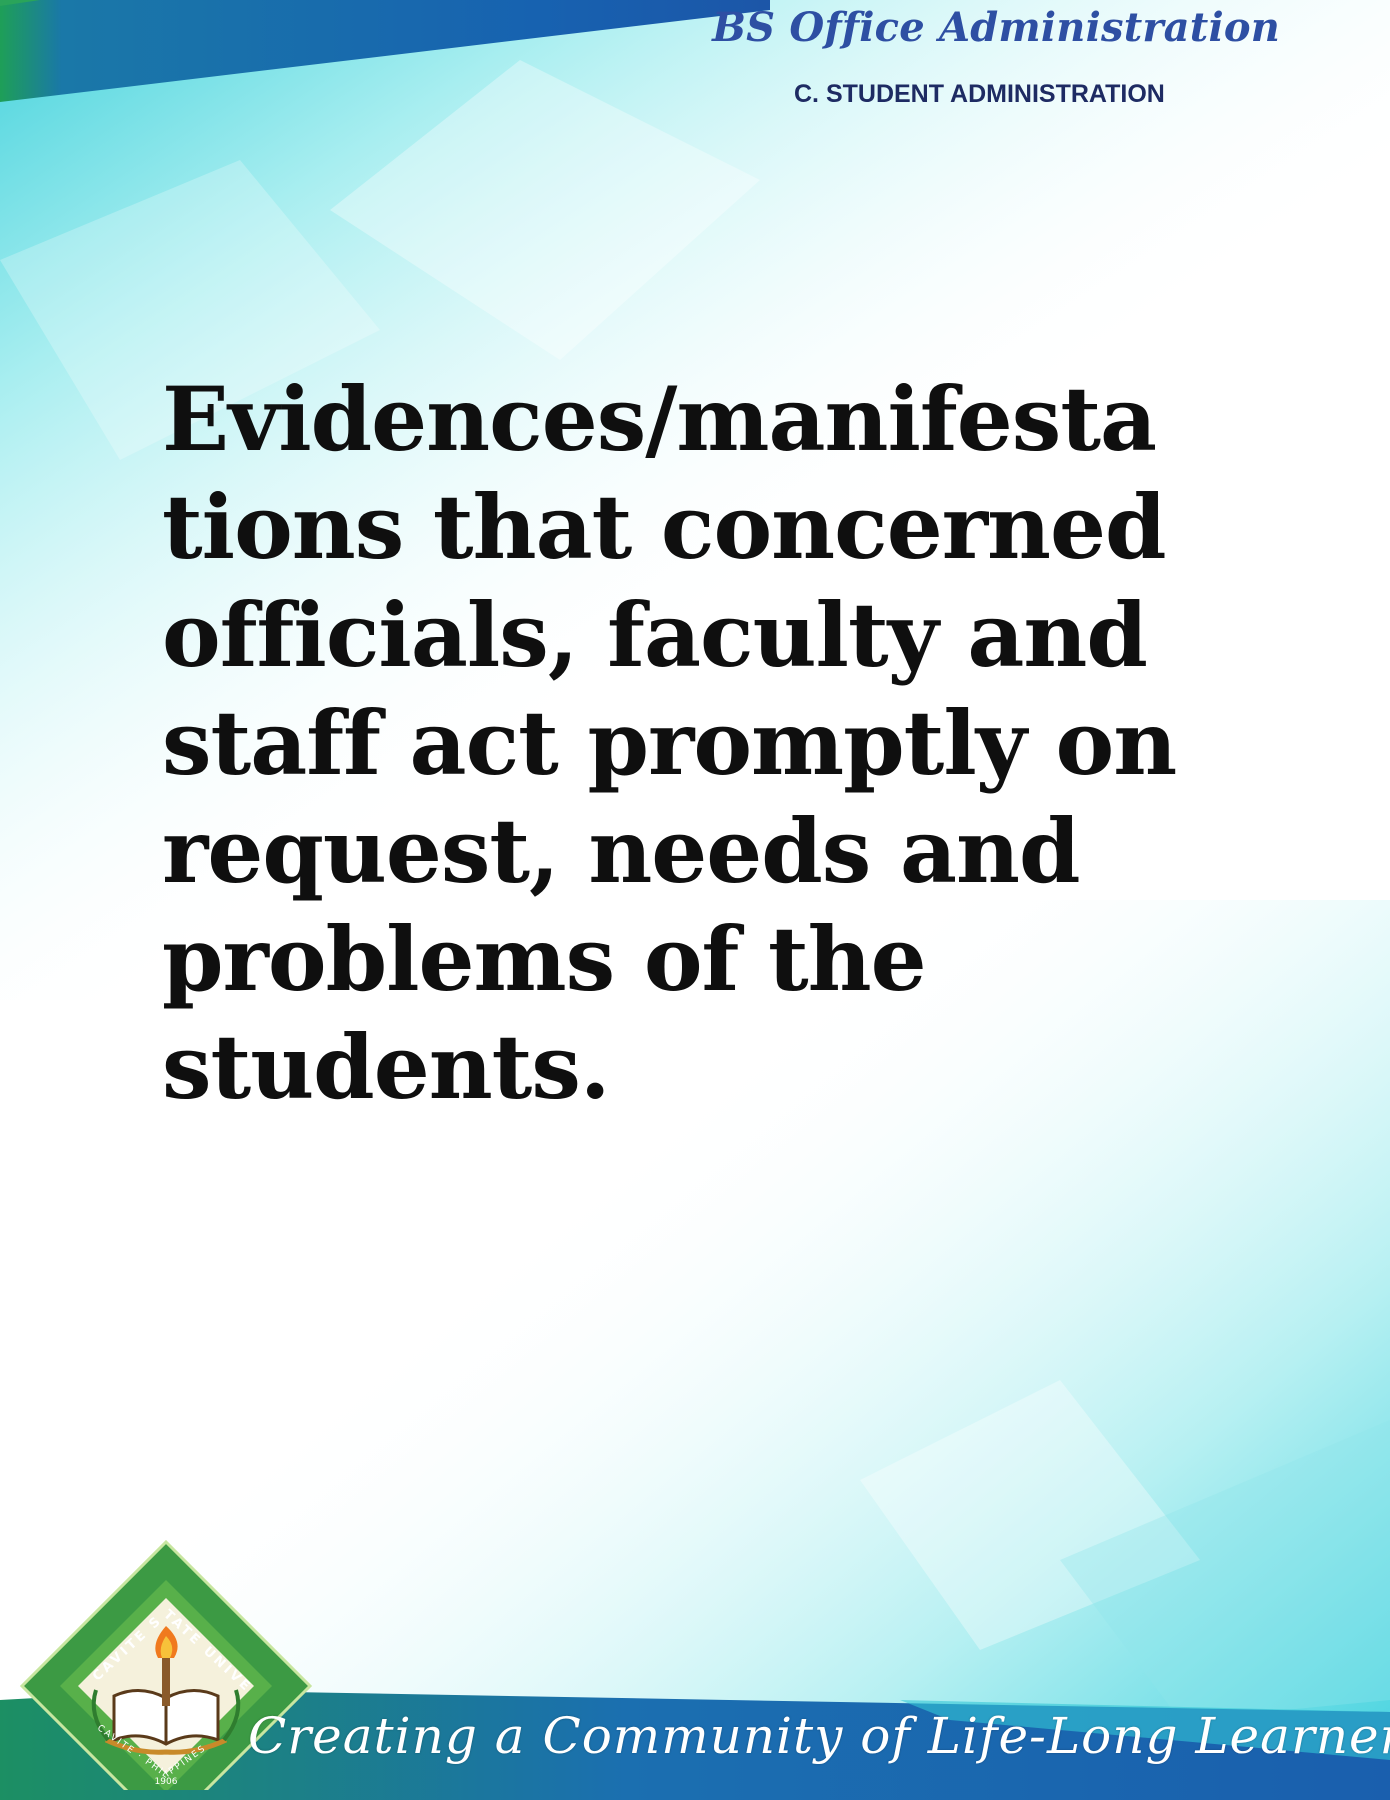 This screenshot has height=1800, width=1390. I want to click on section-title: C. STUDENT ADMINISTRATION, so click(979, 94).